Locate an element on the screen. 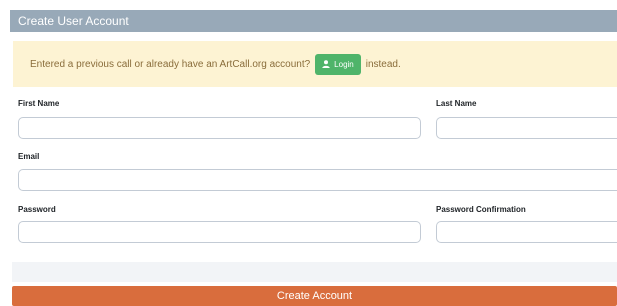 This screenshot has width=617, height=306. password-label: Password is located at coordinates (37, 209).